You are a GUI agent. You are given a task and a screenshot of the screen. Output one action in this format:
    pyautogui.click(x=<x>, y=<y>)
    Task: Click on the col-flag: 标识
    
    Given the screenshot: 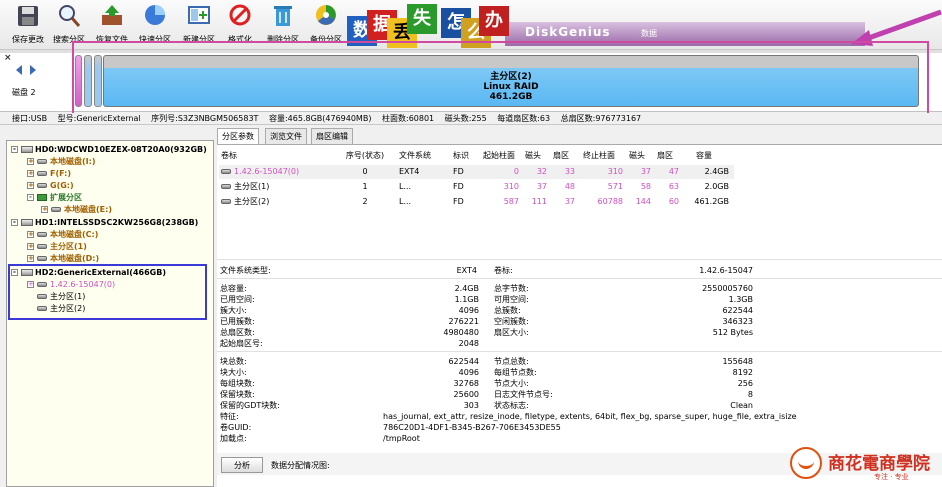 What is the action you would take?
    pyautogui.click(x=461, y=156)
    